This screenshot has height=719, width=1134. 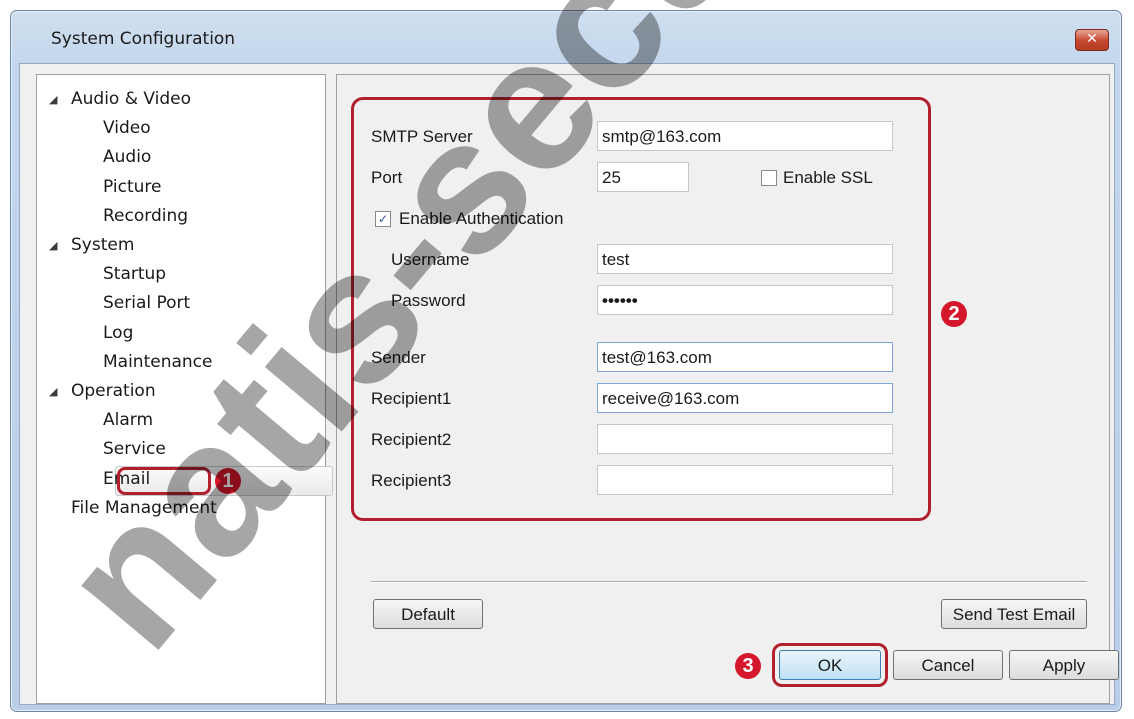 I want to click on recipient2-label: Recipient2, so click(x=411, y=439).